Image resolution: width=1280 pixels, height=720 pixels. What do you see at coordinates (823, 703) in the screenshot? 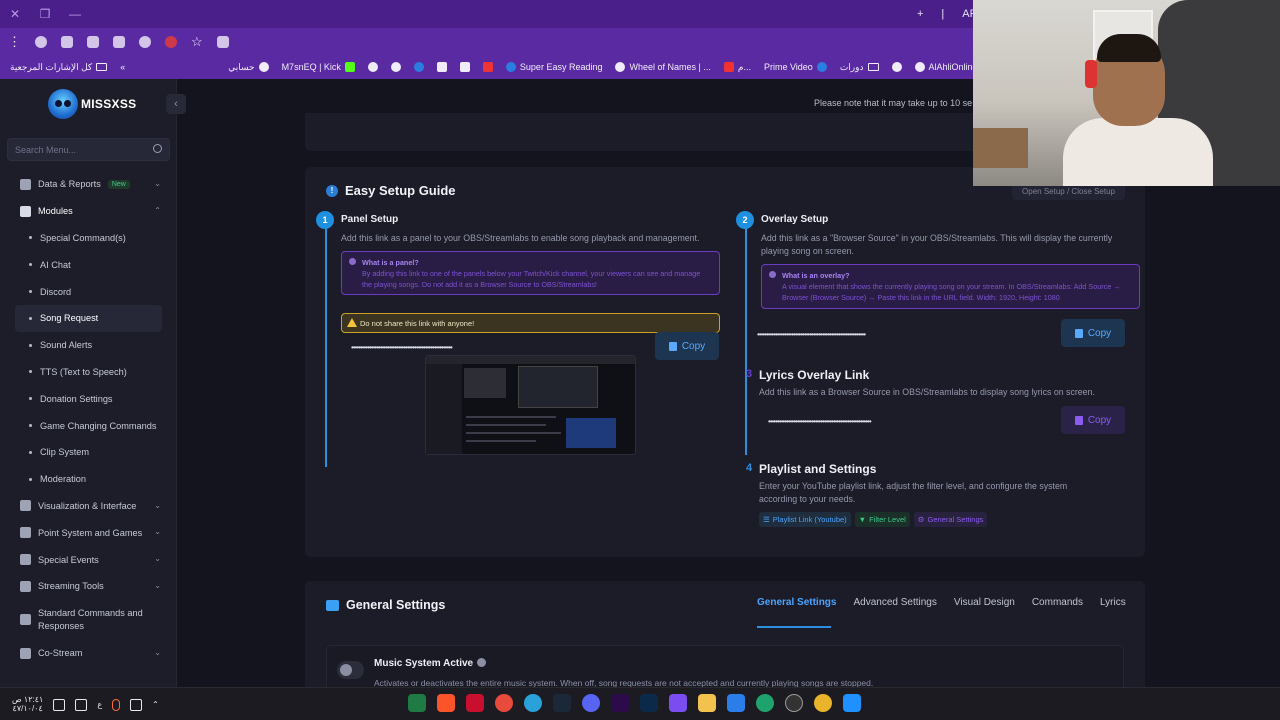
I see `chrome-icon` at bounding box center [823, 703].